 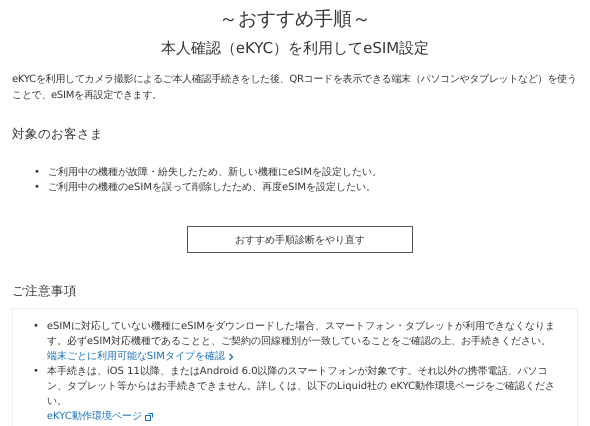 What do you see at coordinates (99, 416) in the screenshot?
I see `note-link: eKYC動作環境ページ` at bounding box center [99, 416].